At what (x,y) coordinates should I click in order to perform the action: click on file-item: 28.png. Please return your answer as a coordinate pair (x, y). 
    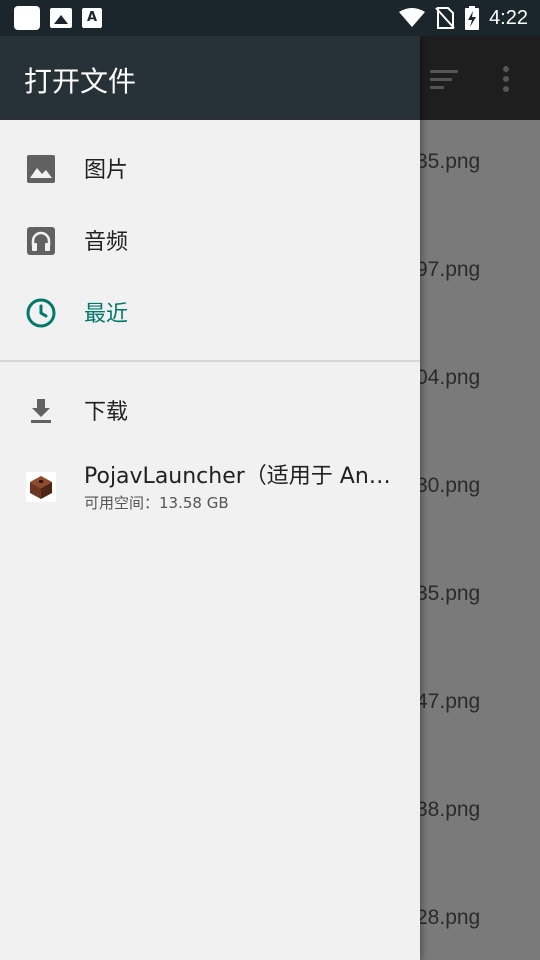
    Looking at the image, I should click on (448, 917).